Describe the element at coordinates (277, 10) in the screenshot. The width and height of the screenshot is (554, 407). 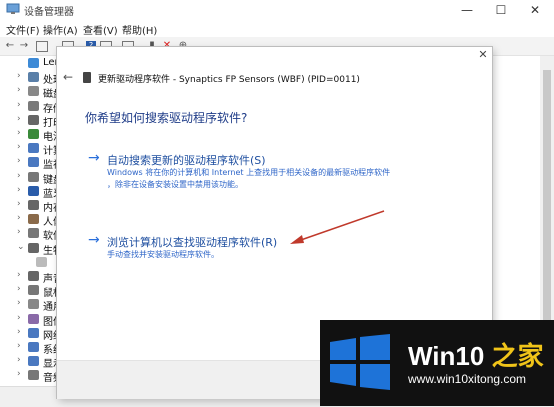
I see `title-bar: 设备管理器 — ☐ ✕` at that location.